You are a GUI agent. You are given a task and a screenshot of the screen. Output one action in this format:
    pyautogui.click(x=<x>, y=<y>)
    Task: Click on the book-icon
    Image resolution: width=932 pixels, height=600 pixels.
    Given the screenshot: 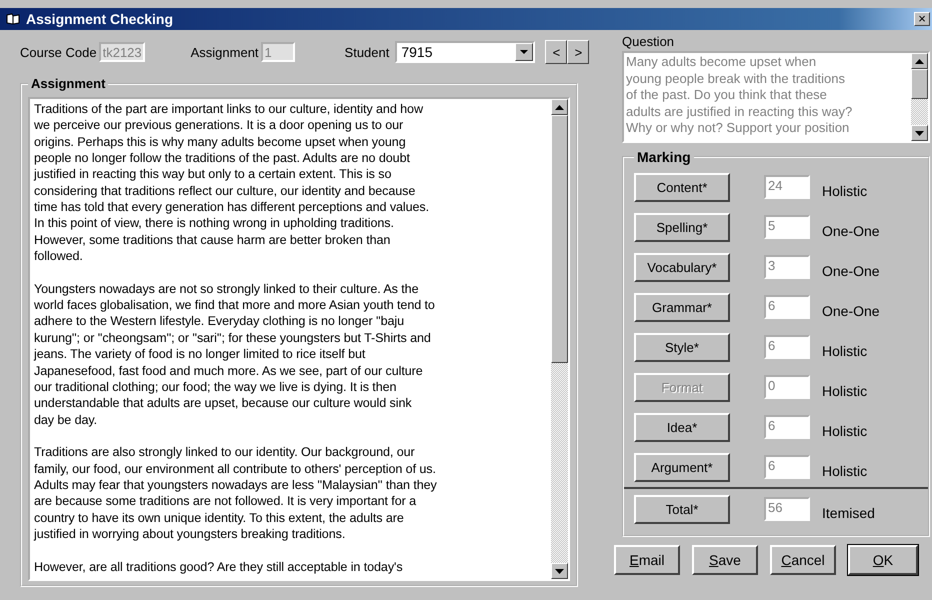 What is the action you would take?
    pyautogui.click(x=13, y=19)
    